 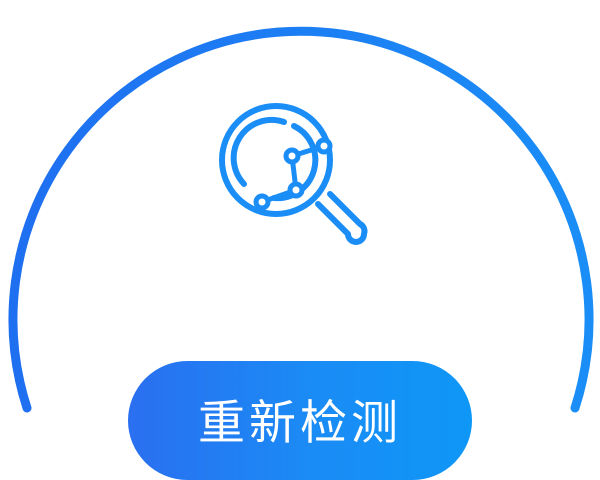 What do you see at coordinates (293, 174) in the screenshot?
I see `magnifier-network-scan-icon` at bounding box center [293, 174].